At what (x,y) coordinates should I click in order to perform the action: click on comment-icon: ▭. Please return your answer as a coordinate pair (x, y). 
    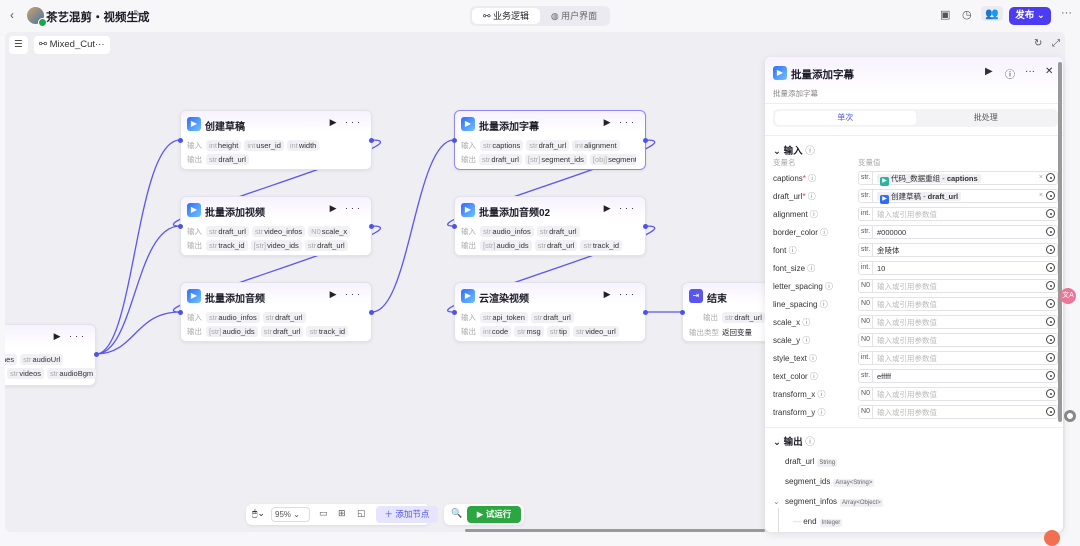
    Looking at the image, I should click on (323, 513).